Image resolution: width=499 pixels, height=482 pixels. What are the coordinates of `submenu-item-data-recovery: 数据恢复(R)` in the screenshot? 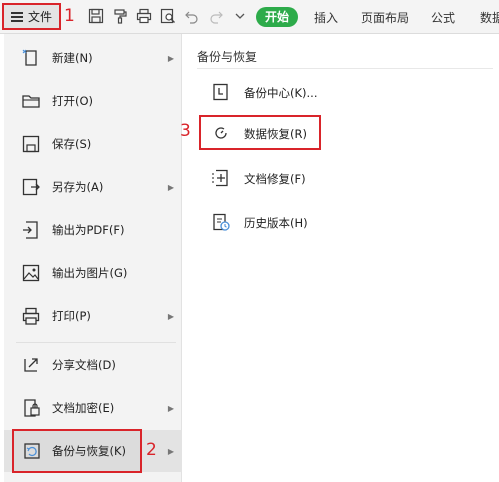 It's located at (341, 133).